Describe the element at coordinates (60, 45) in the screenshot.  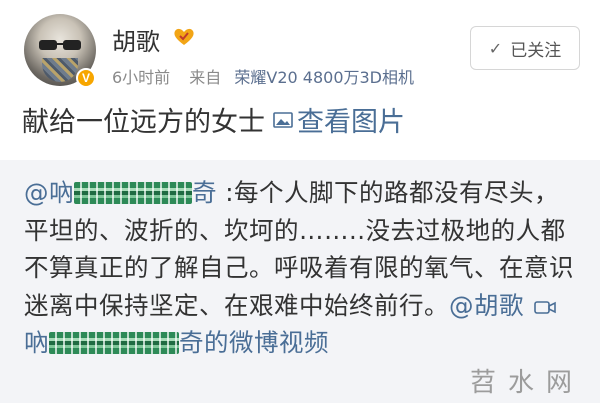
I see `glasses-icon` at that location.